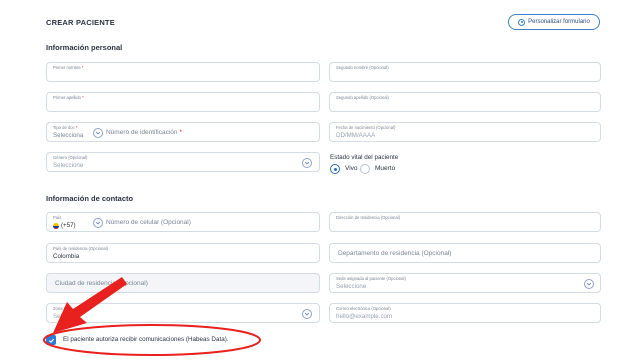 The image size is (640, 360). Describe the element at coordinates (351, 286) in the screenshot. I see `branch-value: Seleccione` at that location.